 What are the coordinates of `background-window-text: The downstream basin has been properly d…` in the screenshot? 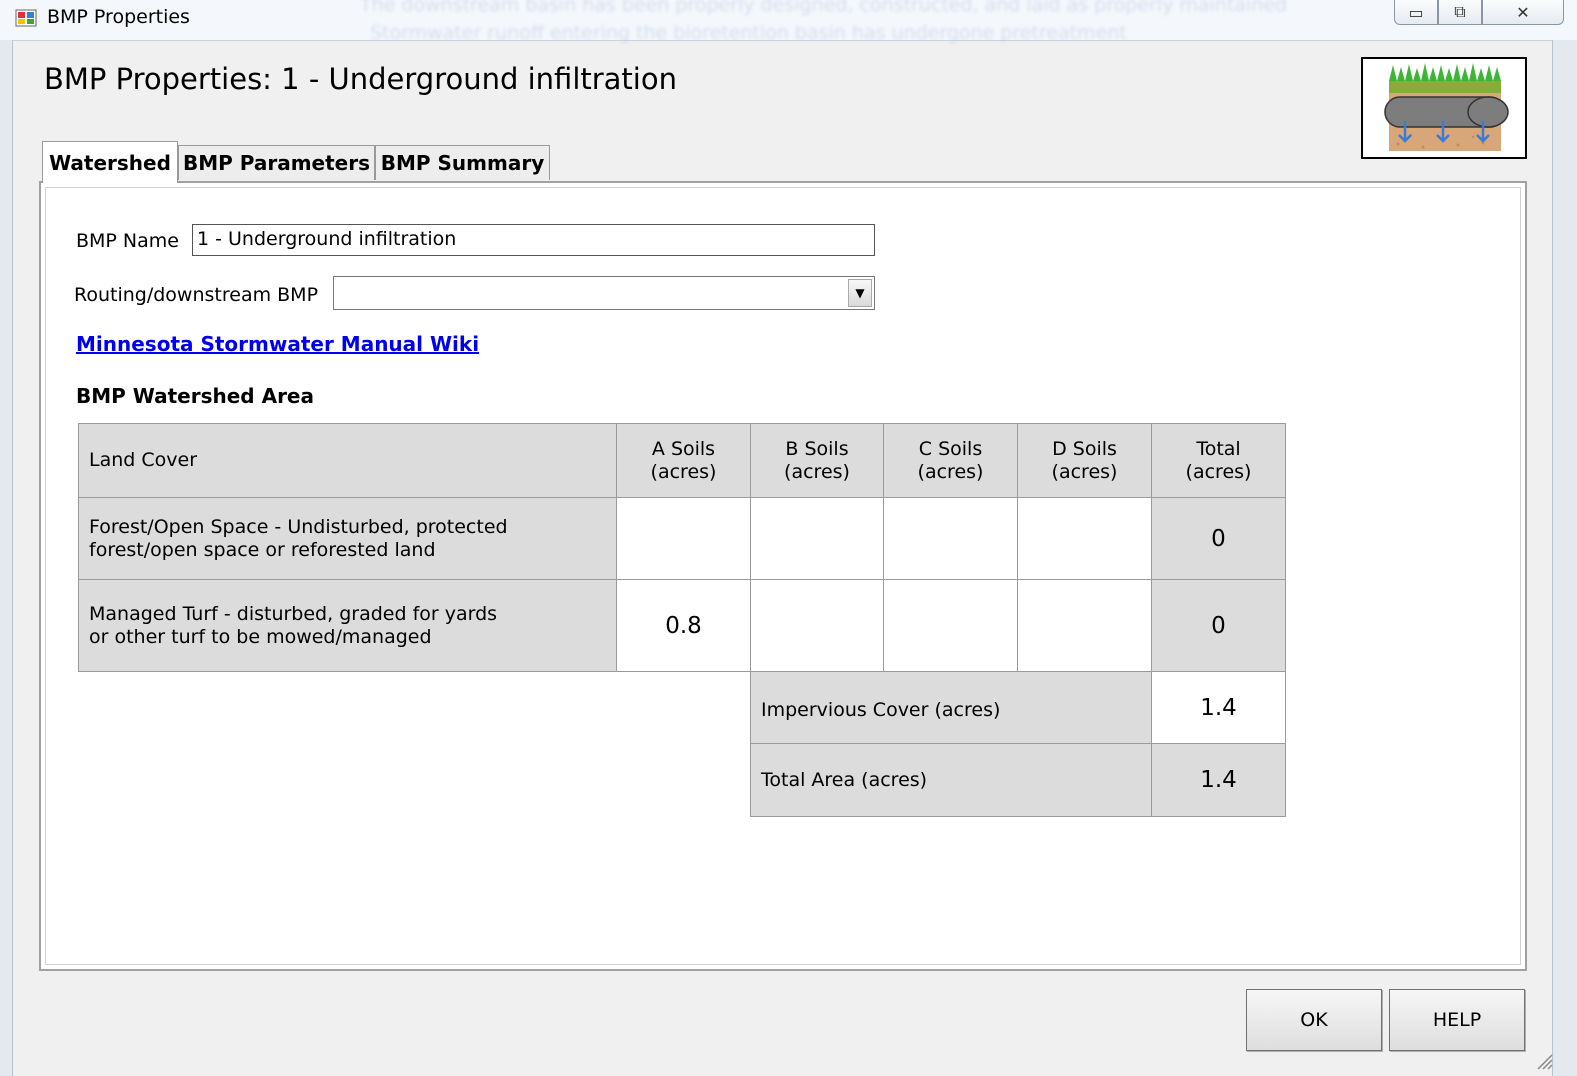 It's located at (823, 8).